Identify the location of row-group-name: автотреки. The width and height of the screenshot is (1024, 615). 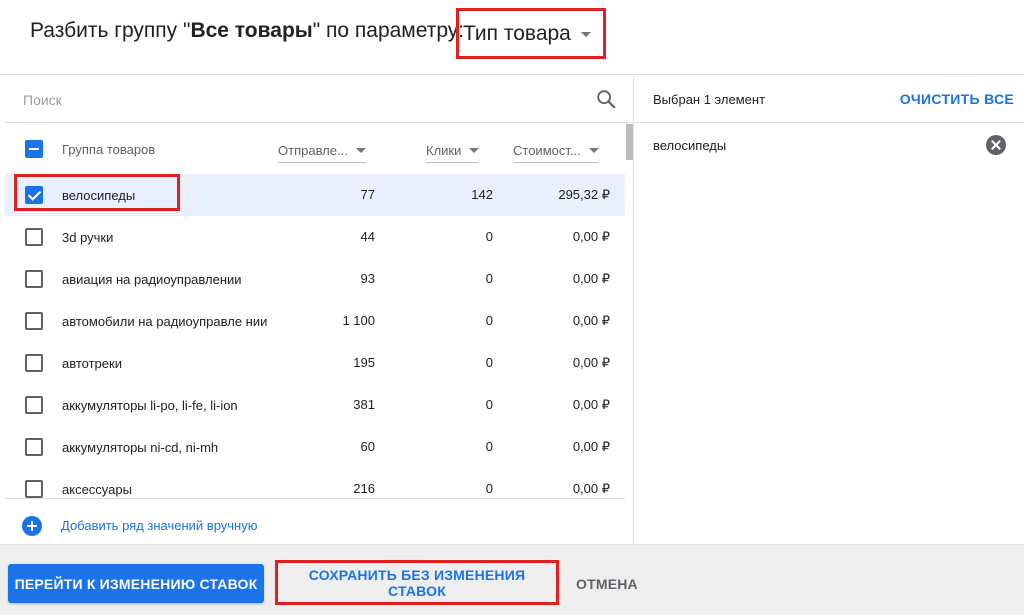
(92, 363).